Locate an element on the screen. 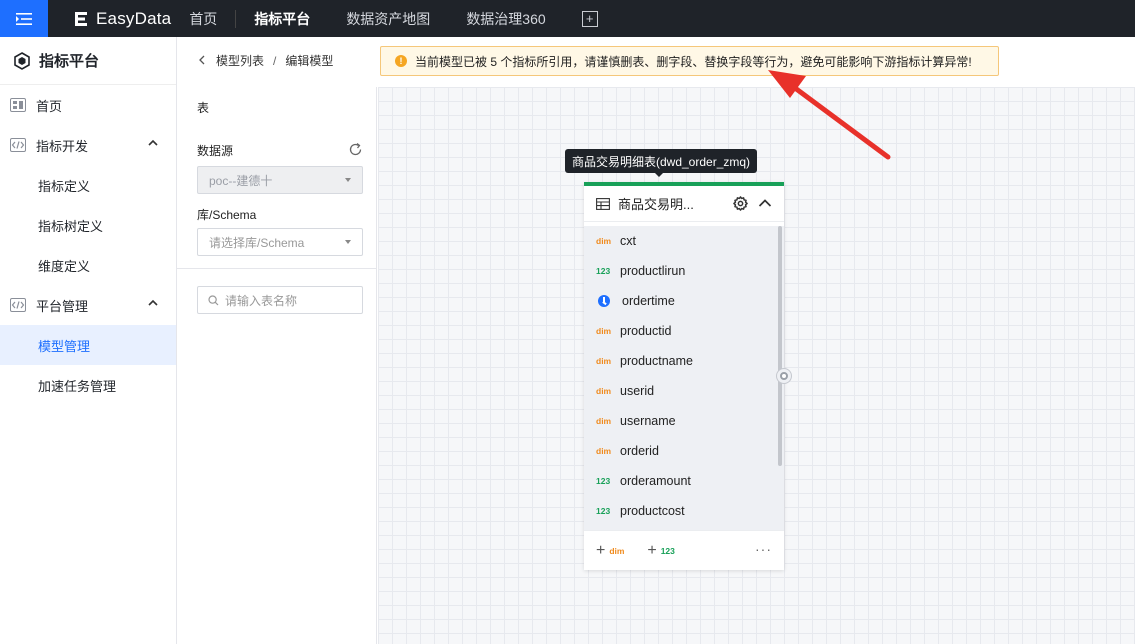  caret-down-icon is located at coordinates (348, 242).